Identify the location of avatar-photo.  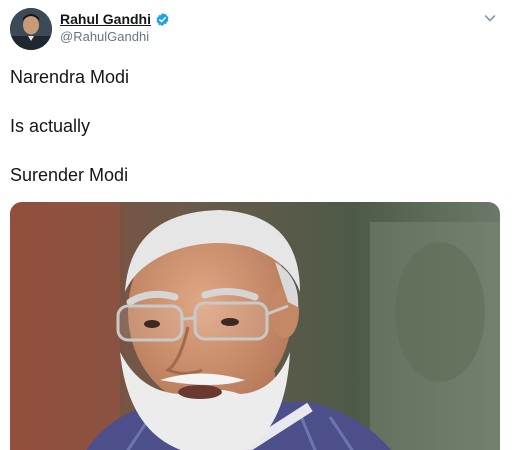
(31, 29).